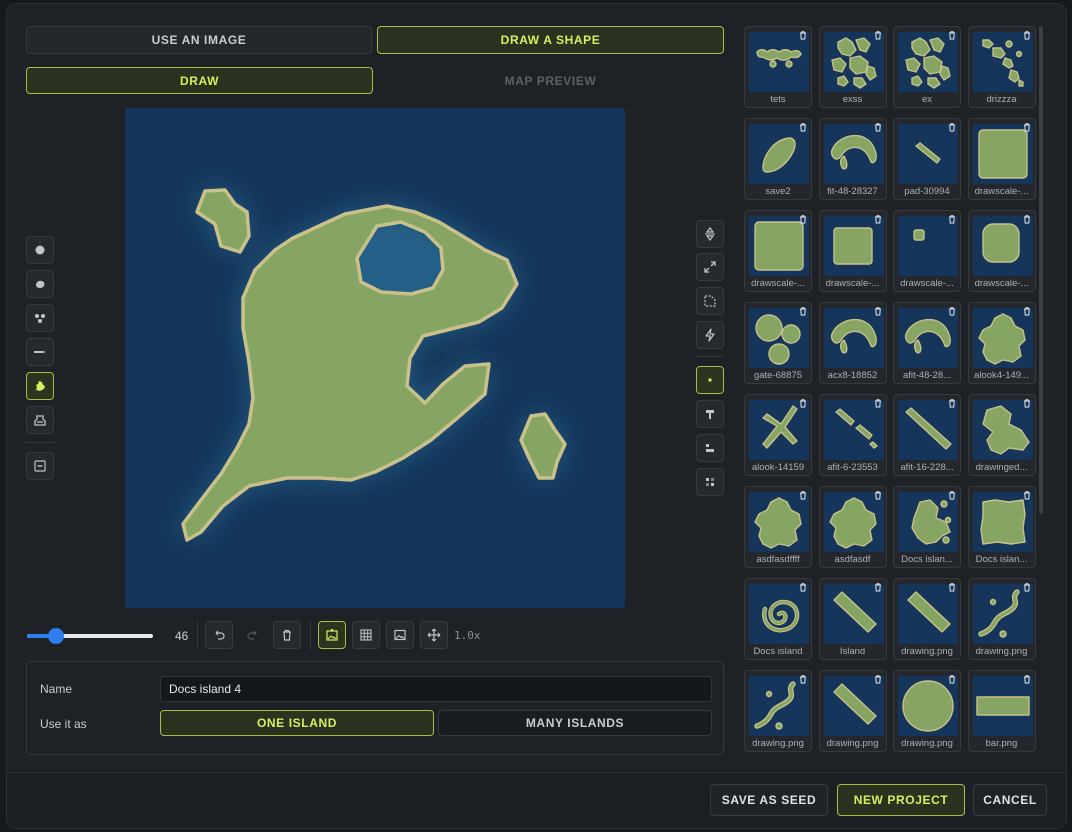 The width and height of the screenshot is (1072, 832). I want to click on many-islands-option: MANY ISLANDS, so click(575, 723).